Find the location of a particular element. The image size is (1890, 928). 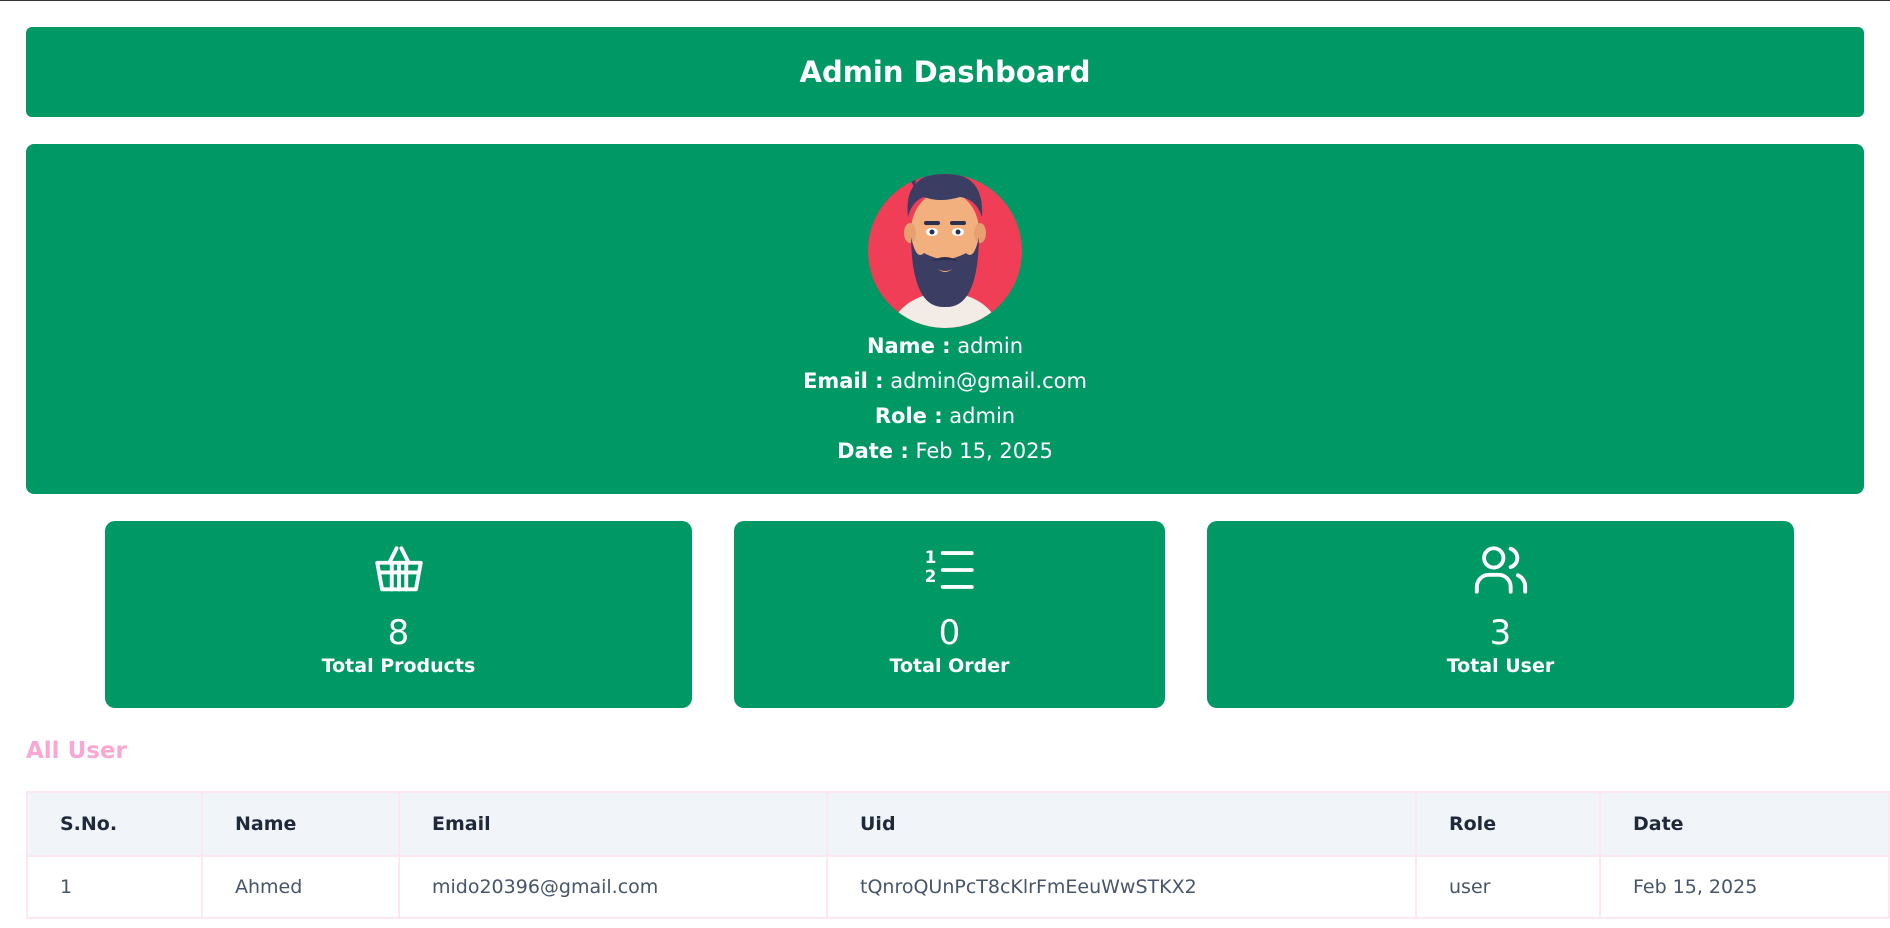

table-cell: 1 is located at coordinates (114, 887).